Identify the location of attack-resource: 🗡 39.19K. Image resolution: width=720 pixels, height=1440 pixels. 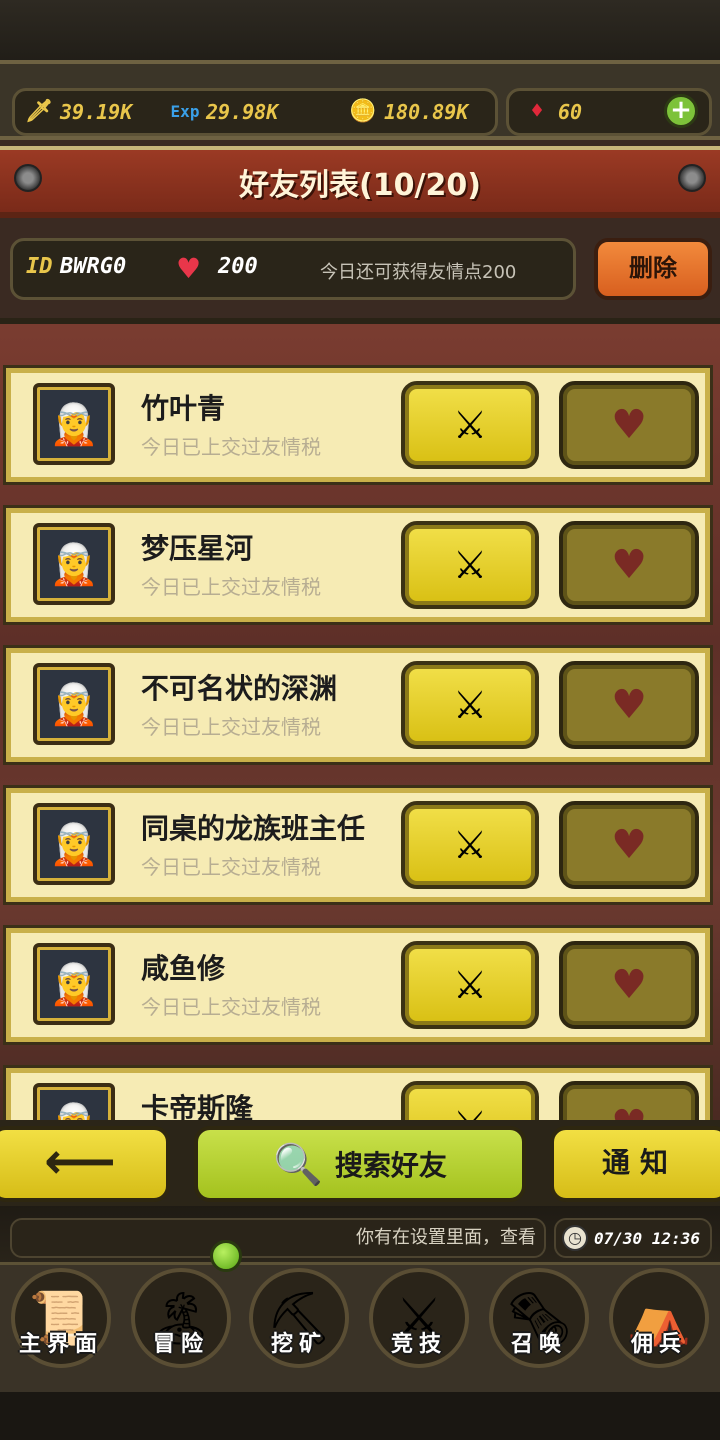
(78, 112).